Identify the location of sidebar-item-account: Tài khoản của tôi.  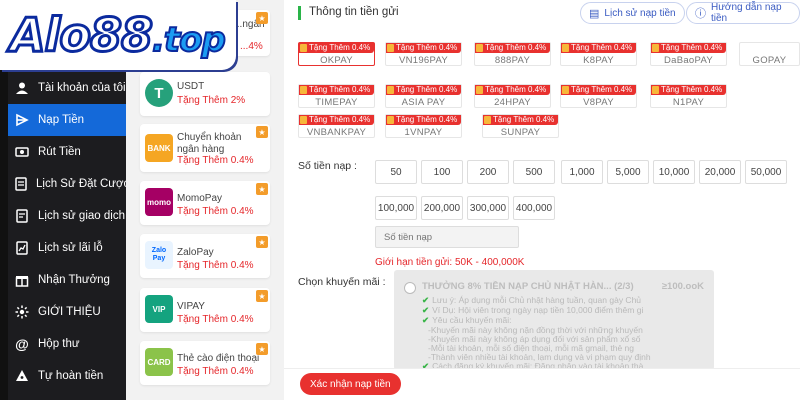
(67, 88).